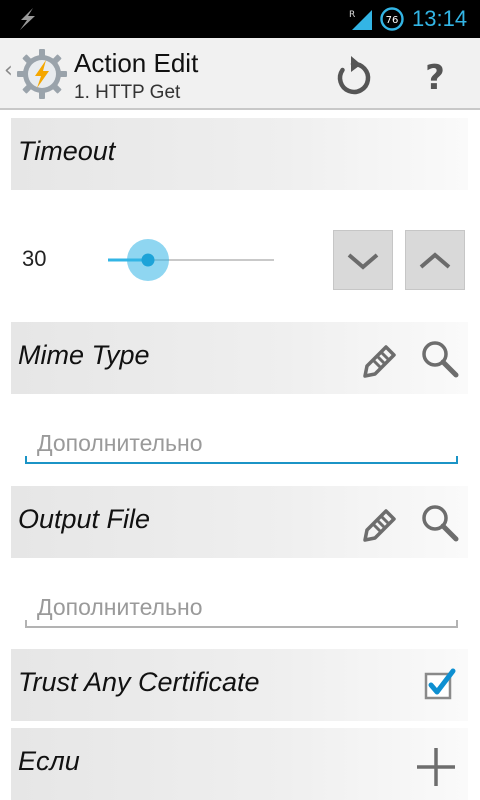 The image size is (480, 800). Describe the element at coordinates (42, 74) in the screenshot. I see `tasker-gear-icon` at that location.